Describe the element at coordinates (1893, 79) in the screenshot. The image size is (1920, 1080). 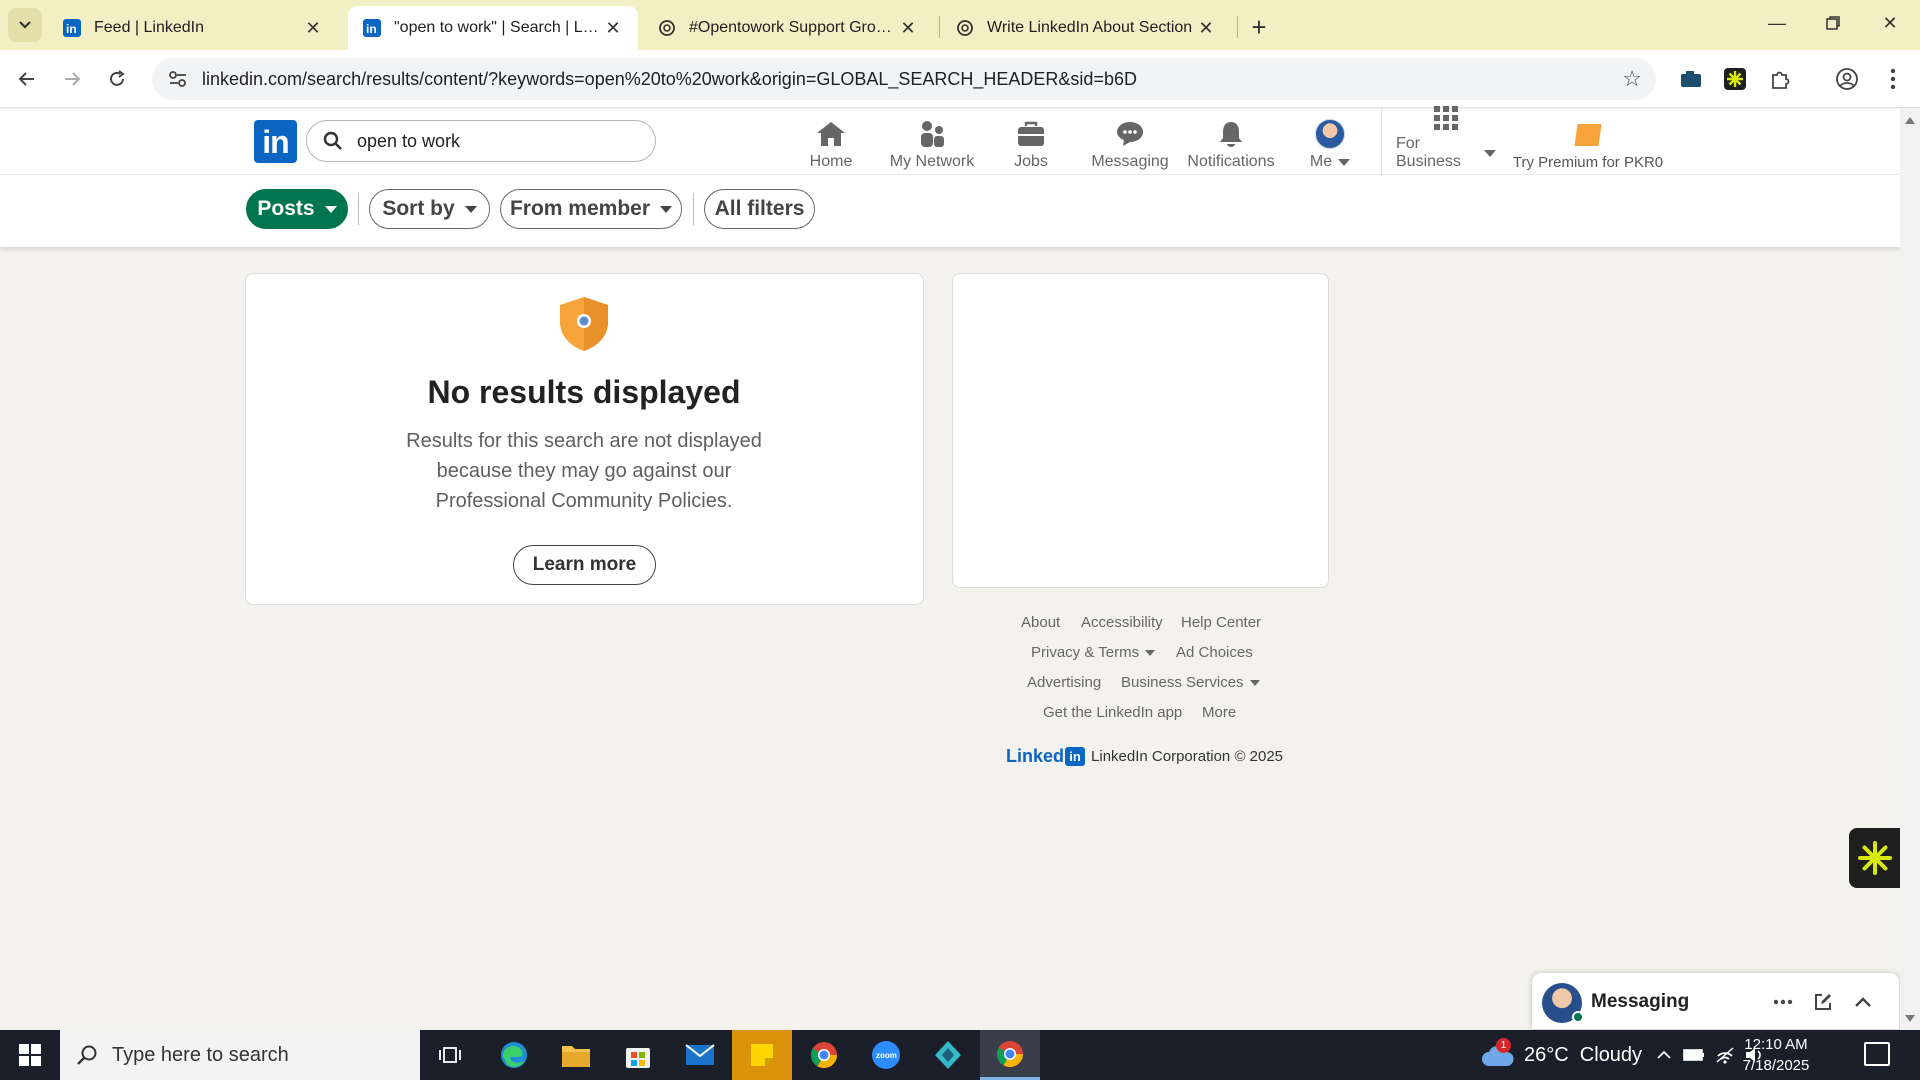
I see `browser-menu-kebab-icon` at that location.